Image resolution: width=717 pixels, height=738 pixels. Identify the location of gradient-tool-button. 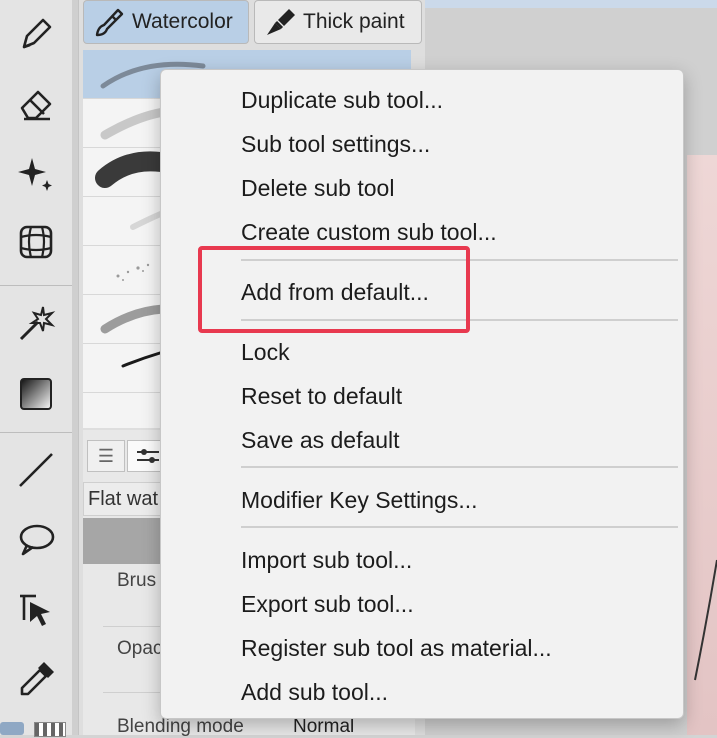
(36, 394).